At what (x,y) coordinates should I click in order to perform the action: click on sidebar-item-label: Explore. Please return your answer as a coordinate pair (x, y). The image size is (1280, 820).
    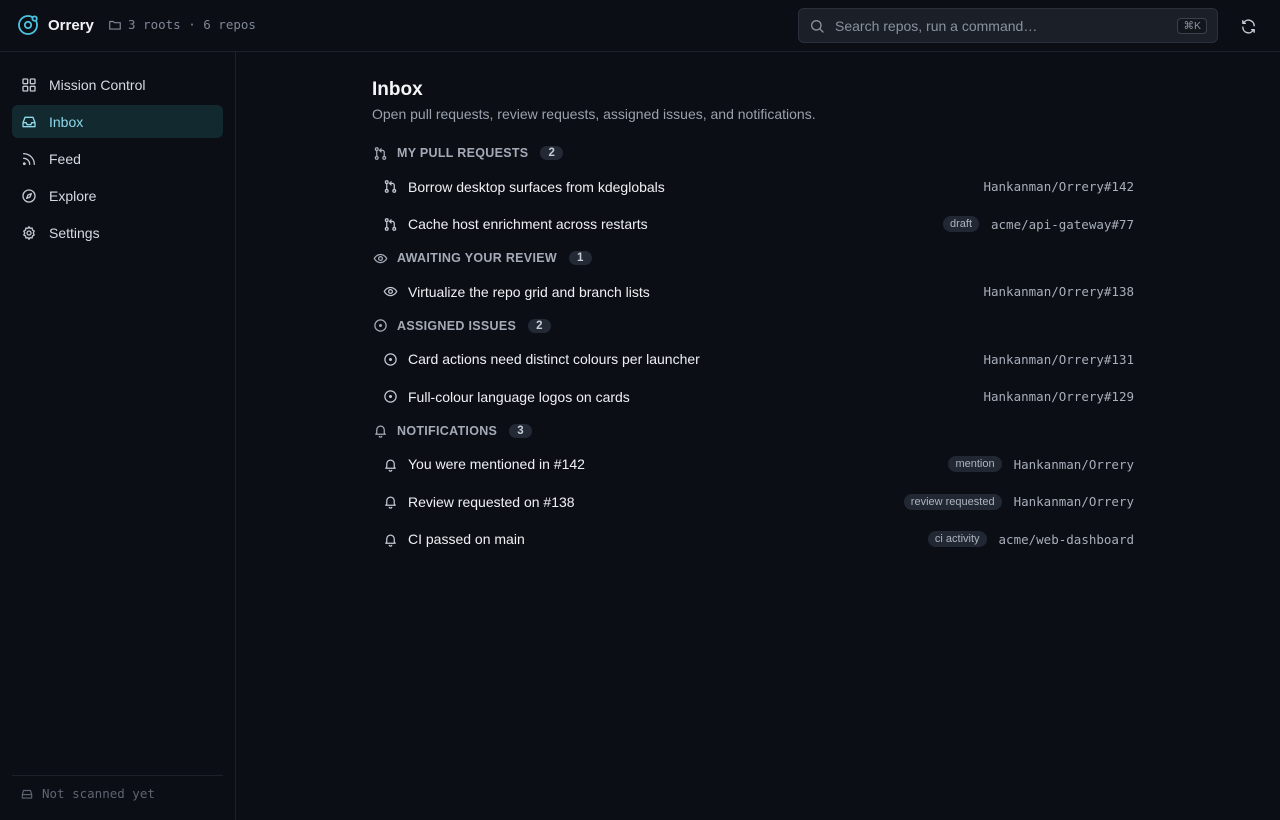
    Looking at the image, I should click on (73, 195).